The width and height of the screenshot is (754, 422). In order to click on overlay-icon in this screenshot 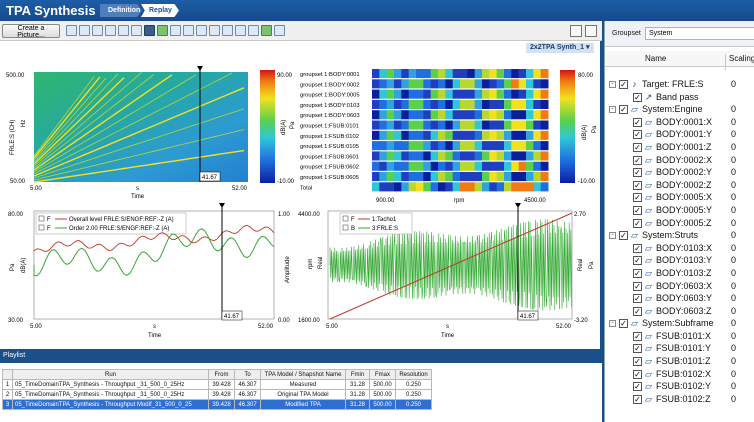, I will do `click(97, 30)`.